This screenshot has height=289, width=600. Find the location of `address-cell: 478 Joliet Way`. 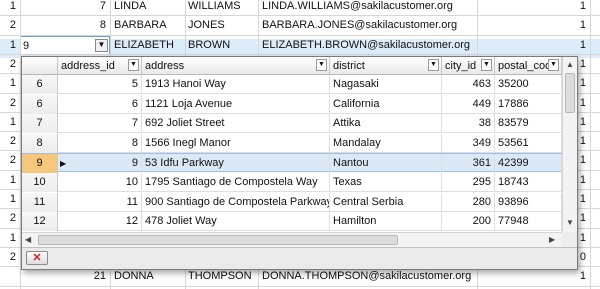

address-cell: 478 Joliet Way is located at coordinates (236, 222).